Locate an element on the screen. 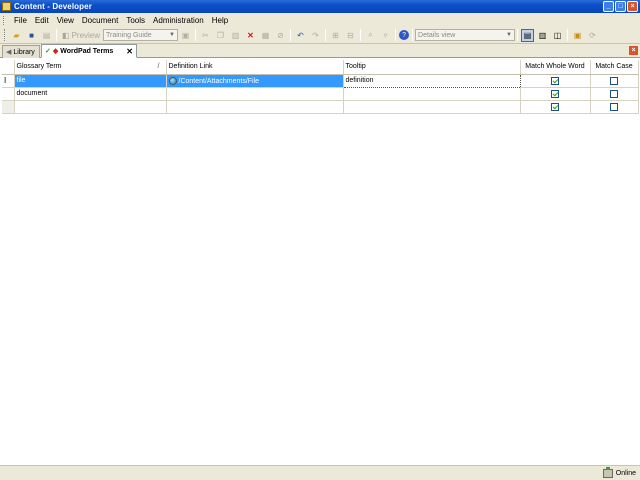 The width and height of the screenshot is (640, 480). minimize-button: _ is located at coordinates (608, 6).